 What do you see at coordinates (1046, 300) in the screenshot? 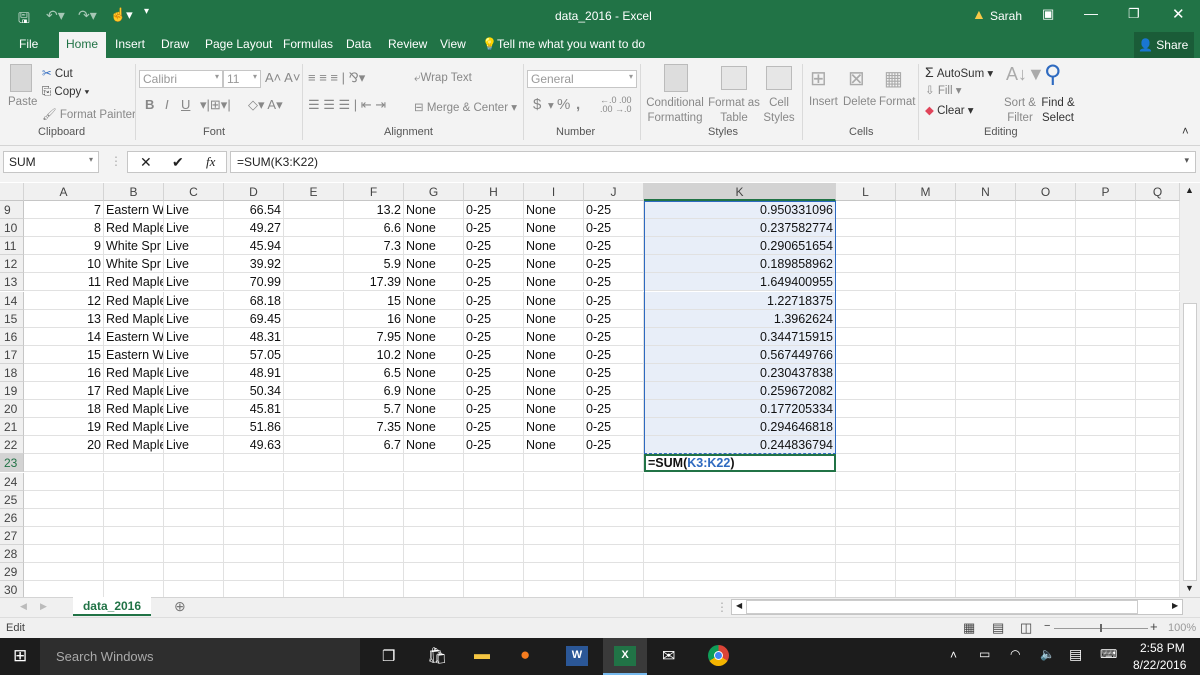
I see `cell-o14` at bounding box center [1046, 300].